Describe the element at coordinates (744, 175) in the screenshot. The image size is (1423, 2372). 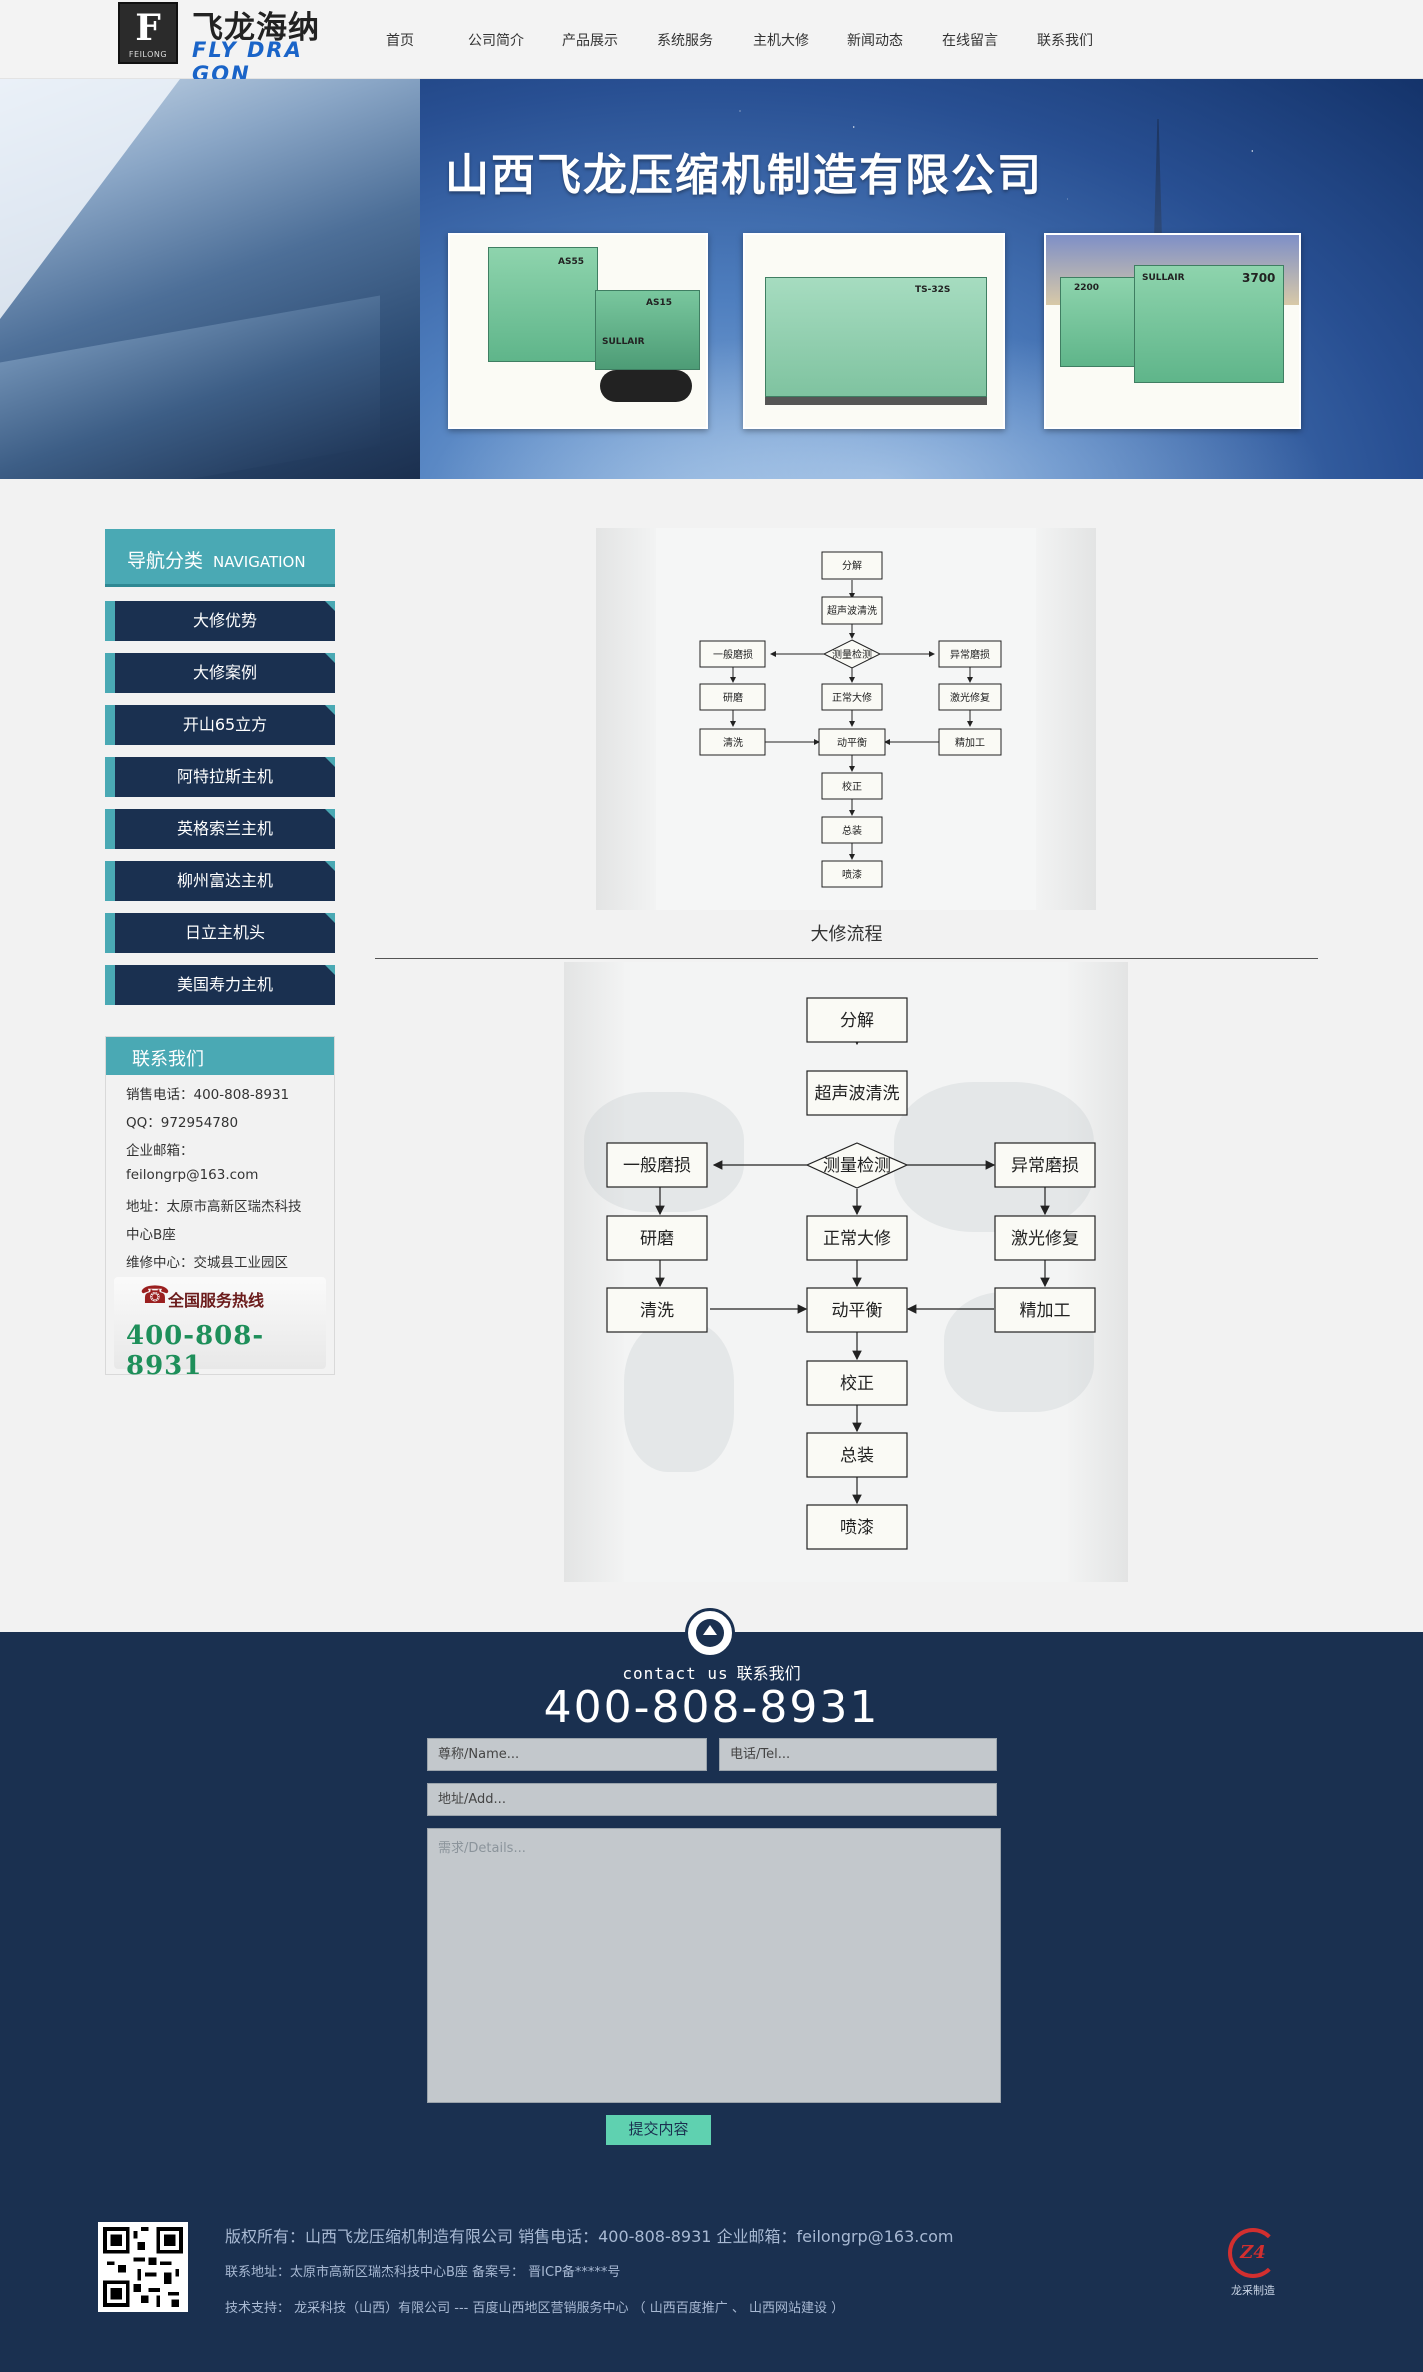
I see `banner-title: 山西飞龙压缩机制造有限公司` at that location.